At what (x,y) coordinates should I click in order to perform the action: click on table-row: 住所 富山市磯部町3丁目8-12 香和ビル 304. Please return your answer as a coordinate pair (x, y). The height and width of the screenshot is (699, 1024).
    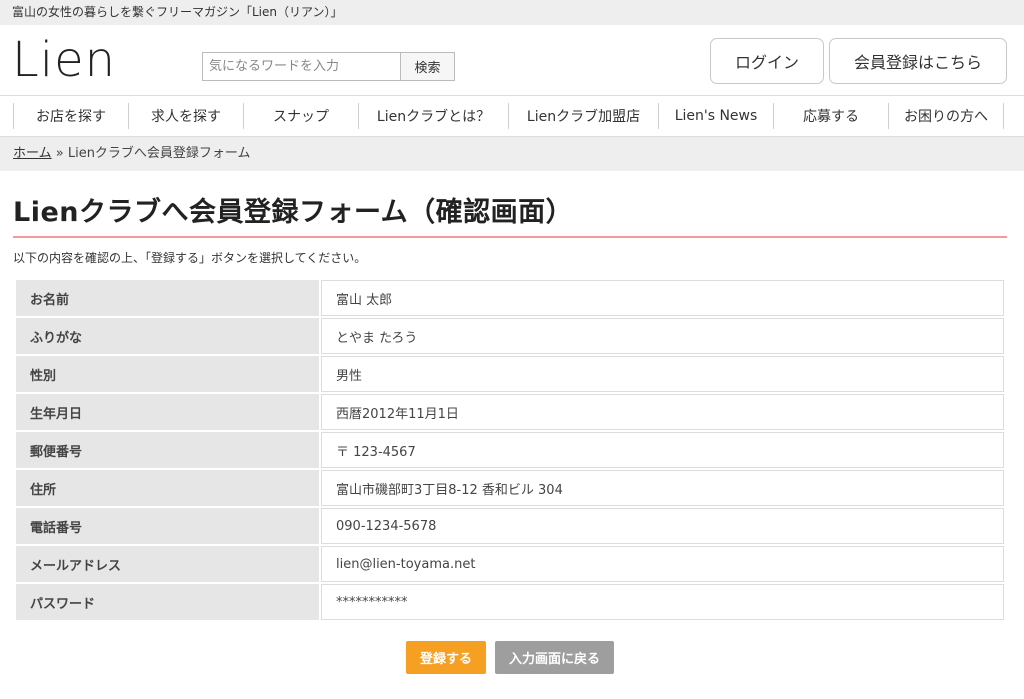
    Looking at the image, I should click on (510, 488).